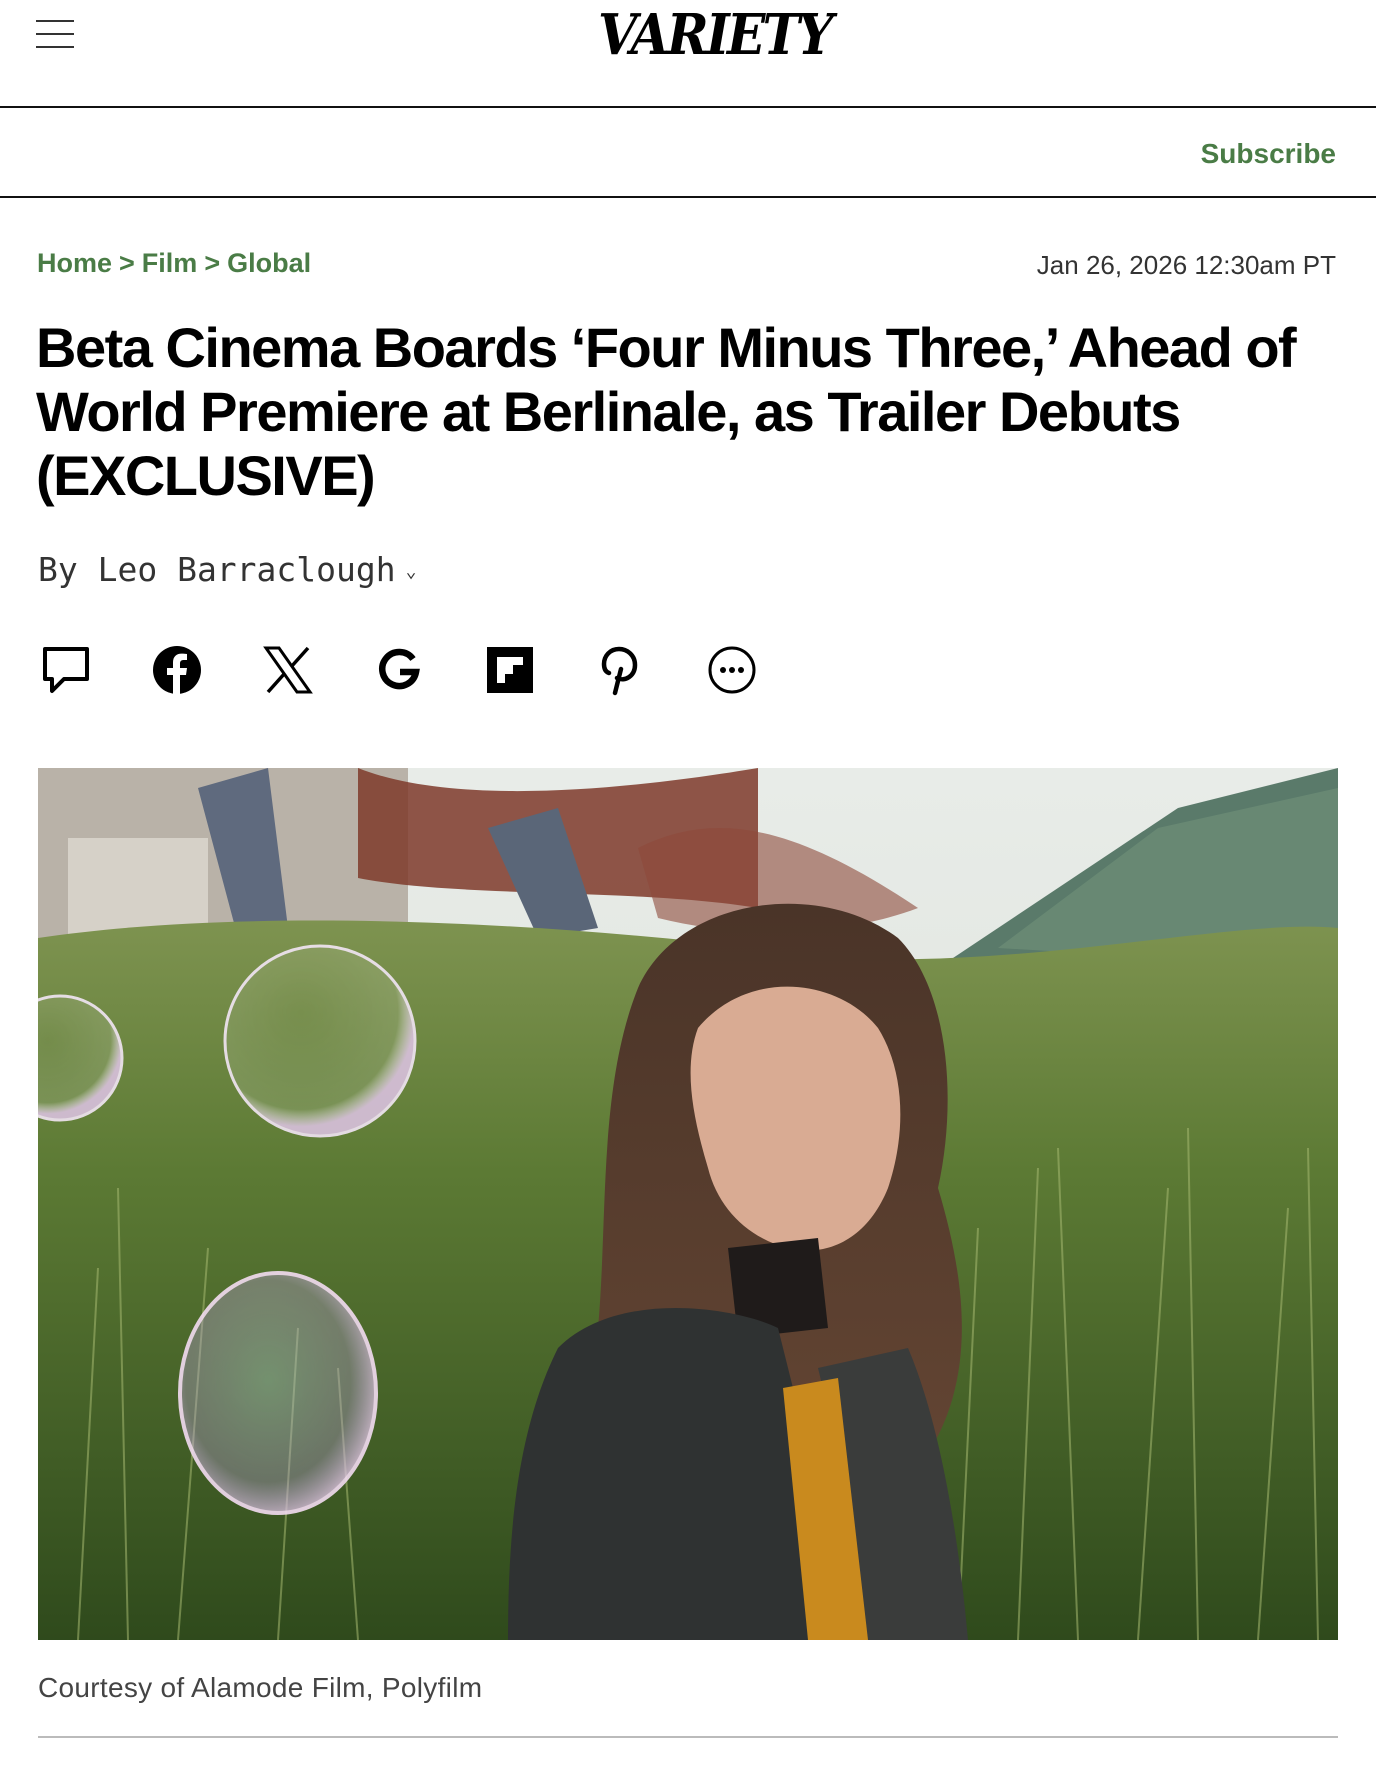  Describe the element at coordinates (74, 263) in the screenshot. I see `breadcrumb-home: Home` at that location.